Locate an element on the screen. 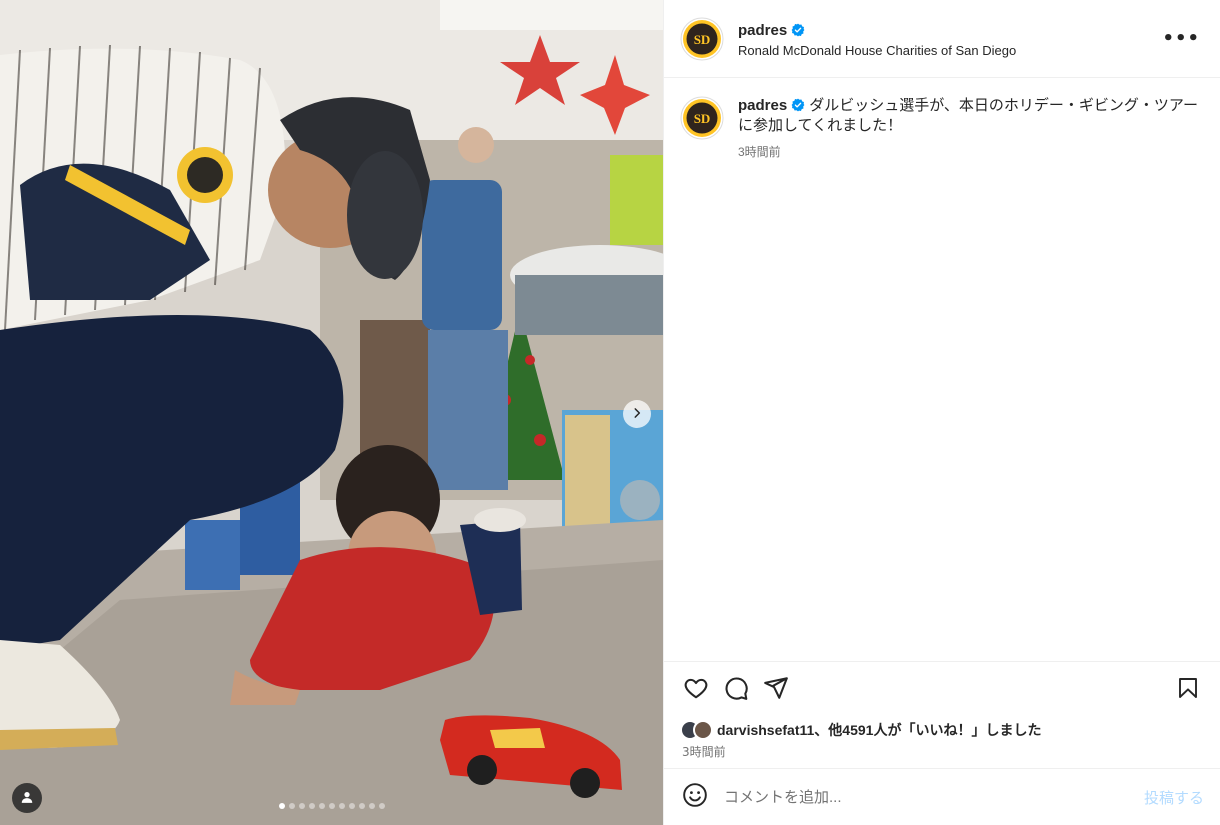  likes-count-text: 、他4591人が「いいね！」しました is located at coordinates (927, 730).